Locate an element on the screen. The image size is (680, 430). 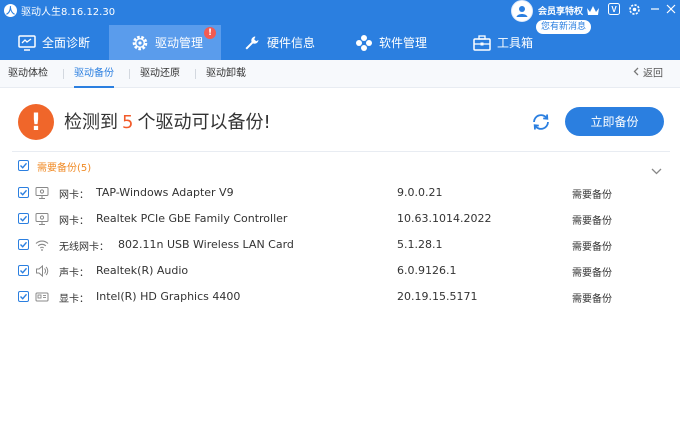
crown-icon is located at coordinates (593, 11).